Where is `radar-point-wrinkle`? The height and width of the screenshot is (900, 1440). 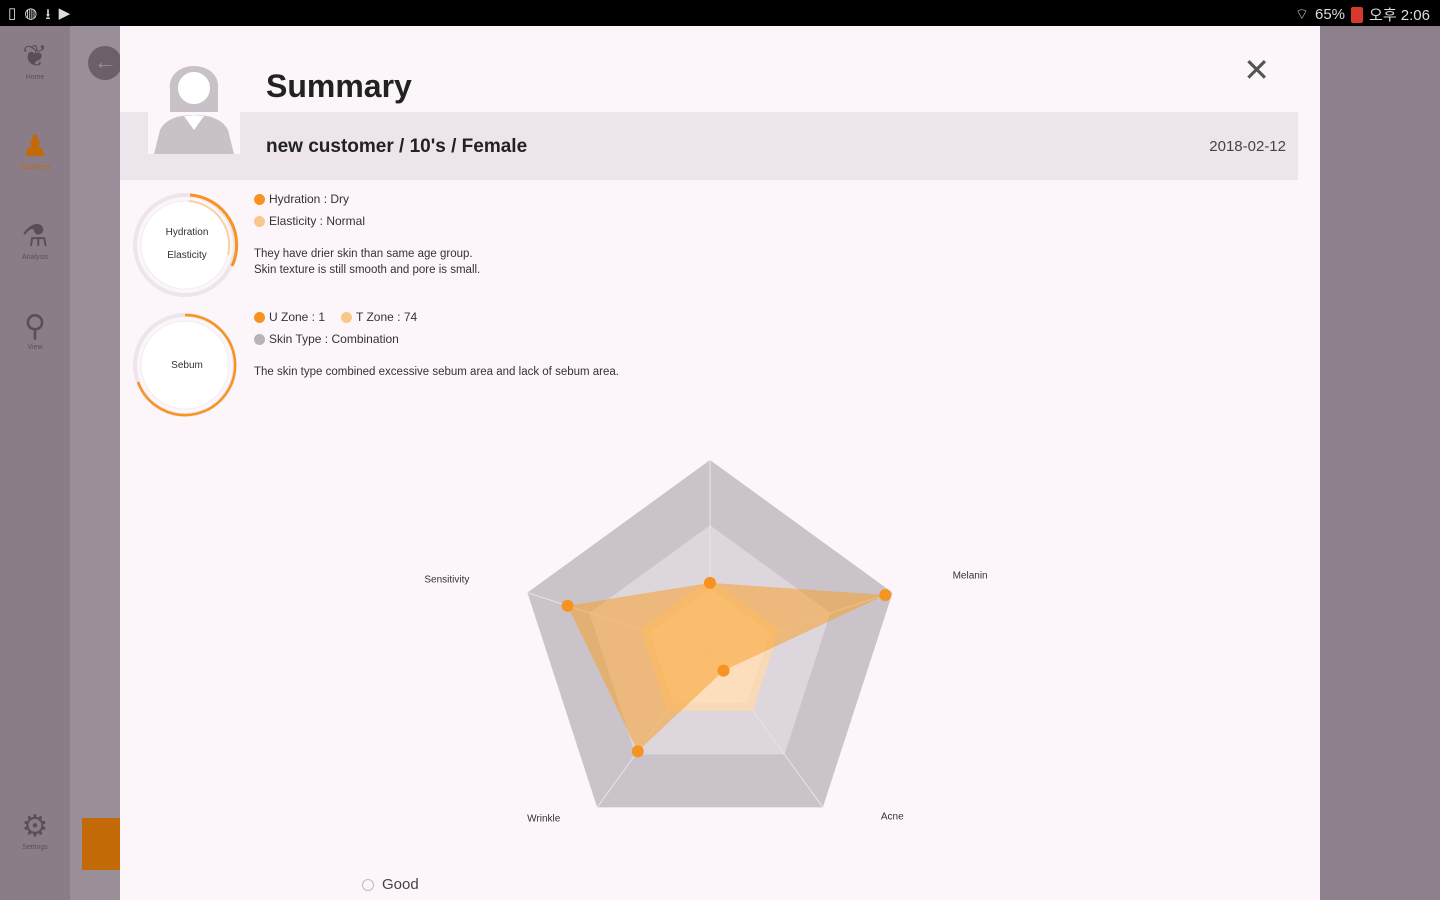 radar-point-wrinkle is located at coordinates (637, 751).